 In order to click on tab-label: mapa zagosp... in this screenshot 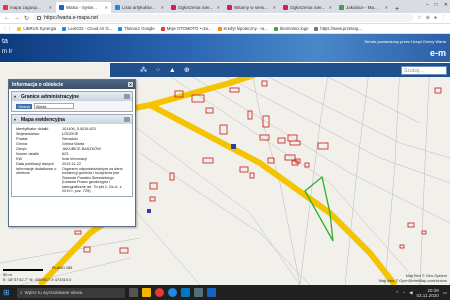, I will do `click(25, 7)`.